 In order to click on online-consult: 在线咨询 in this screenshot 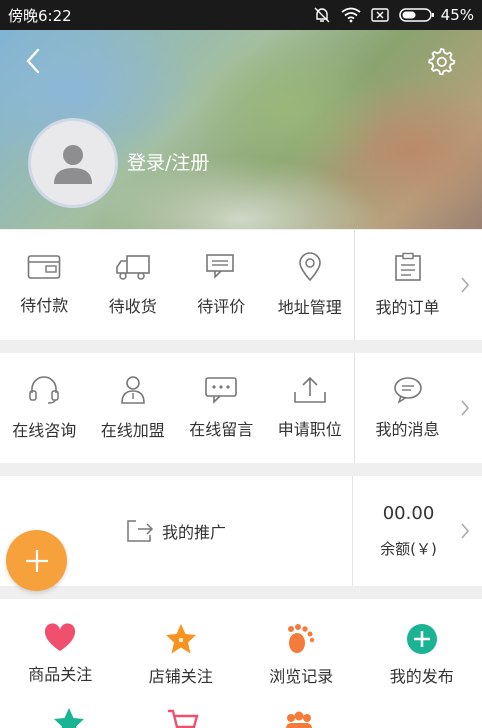, I will do `click(44, 408)`.